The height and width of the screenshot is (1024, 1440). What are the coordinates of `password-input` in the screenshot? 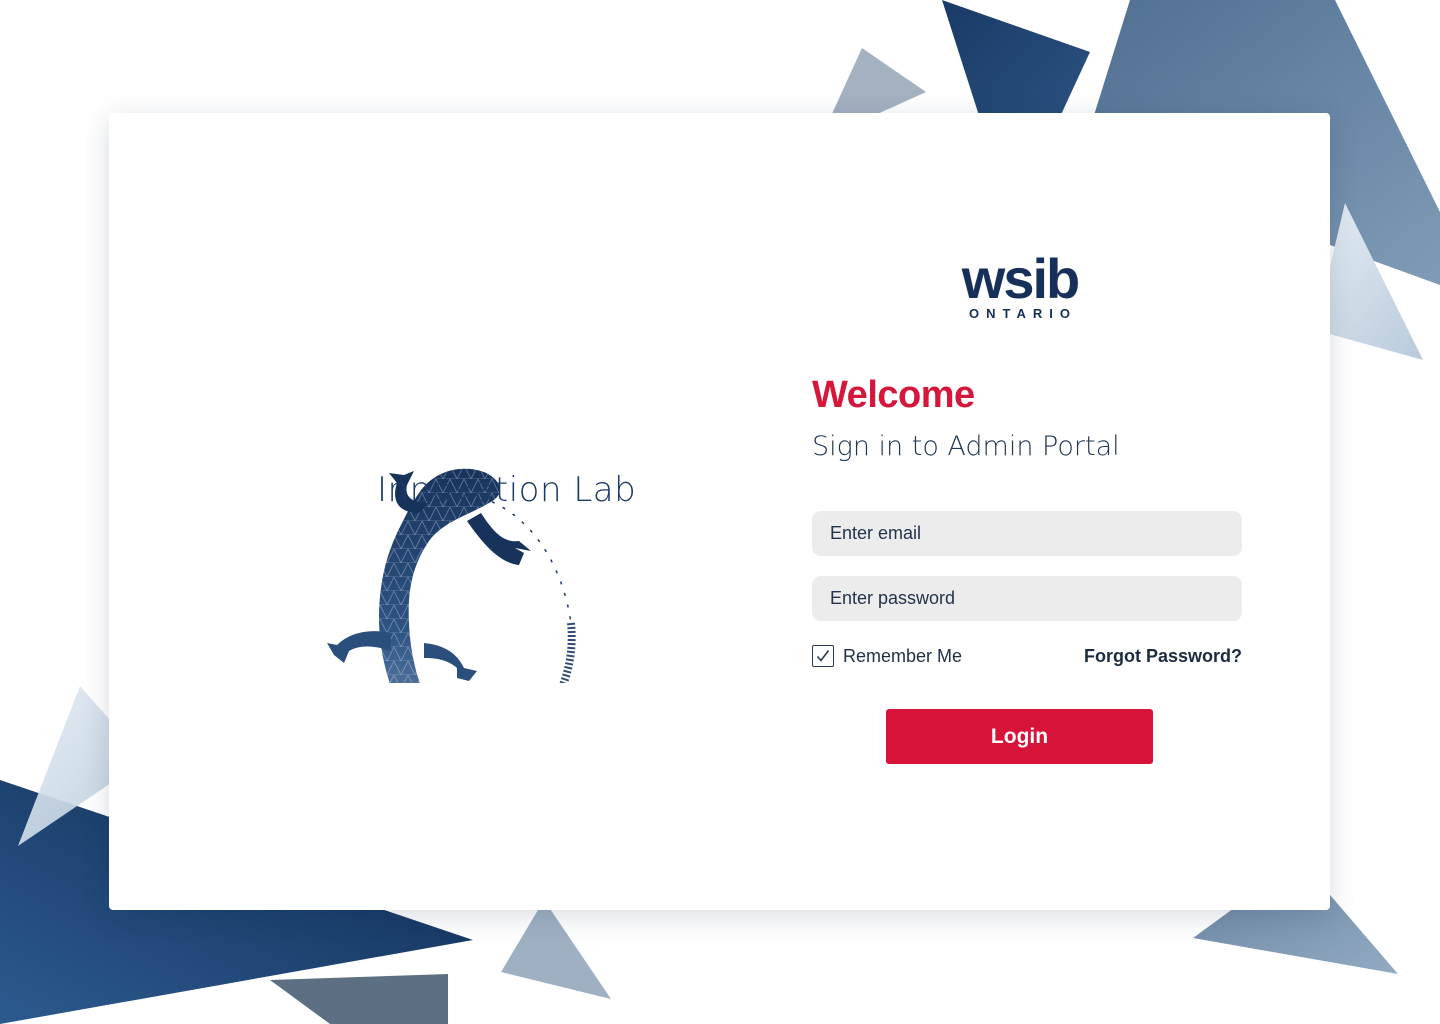 It's located at (1027, 598).